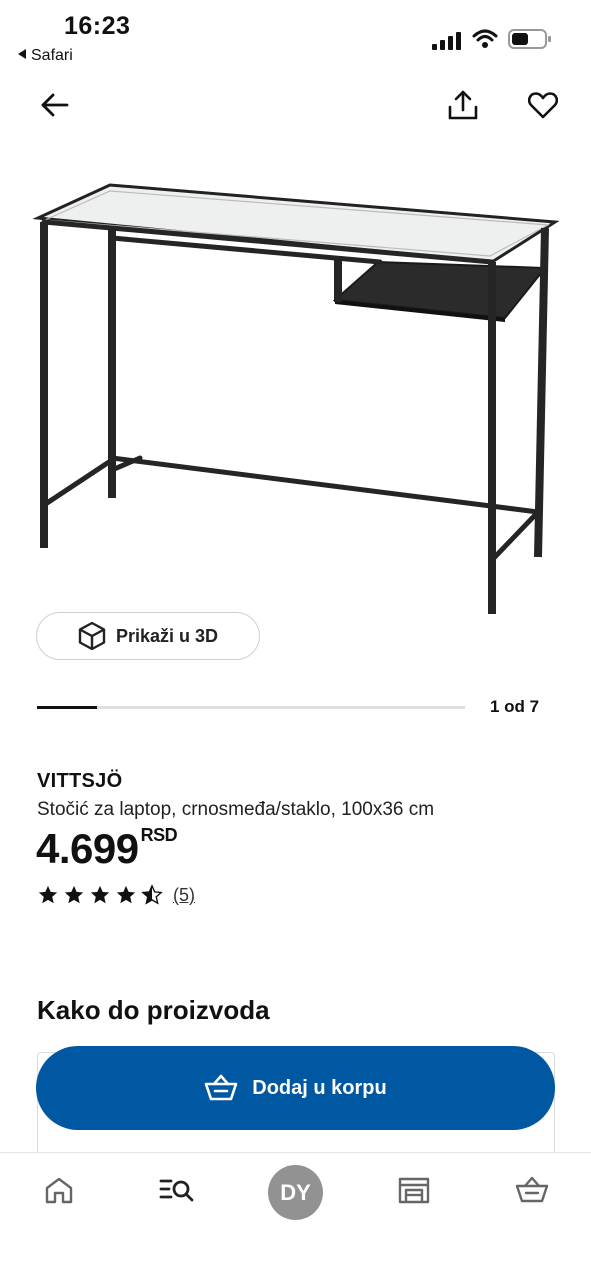 This screenshot has height=1281, width=591. Describe the element at coordinates (54, 105) in the screenshot. I see `back-arrow-icon` at that location.